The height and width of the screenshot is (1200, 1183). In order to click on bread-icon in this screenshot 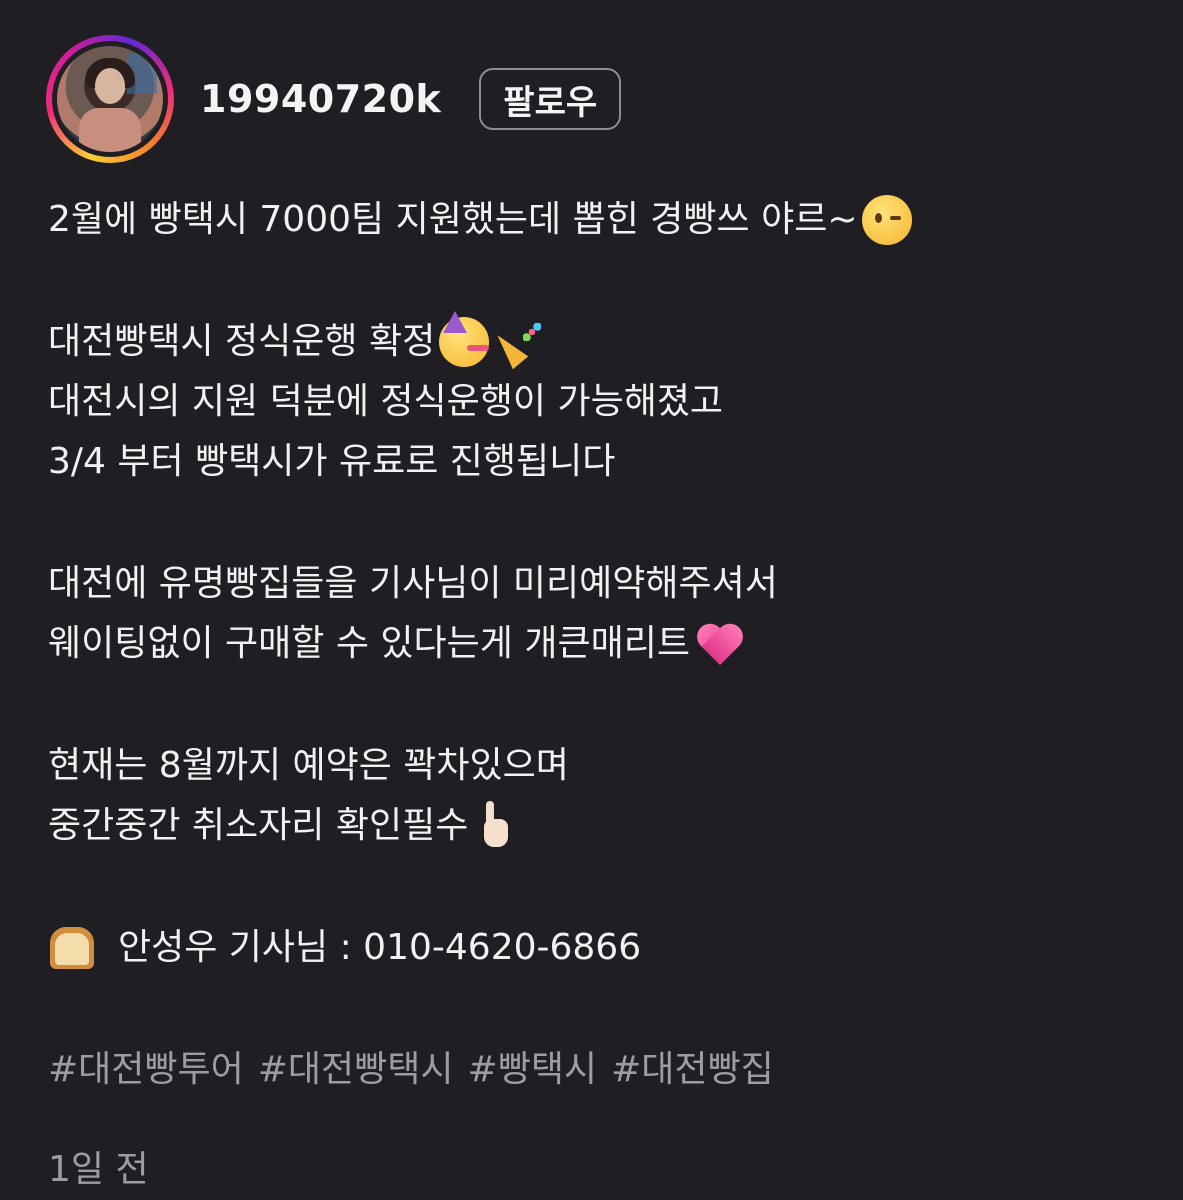, I will do `click(73, 948)`.